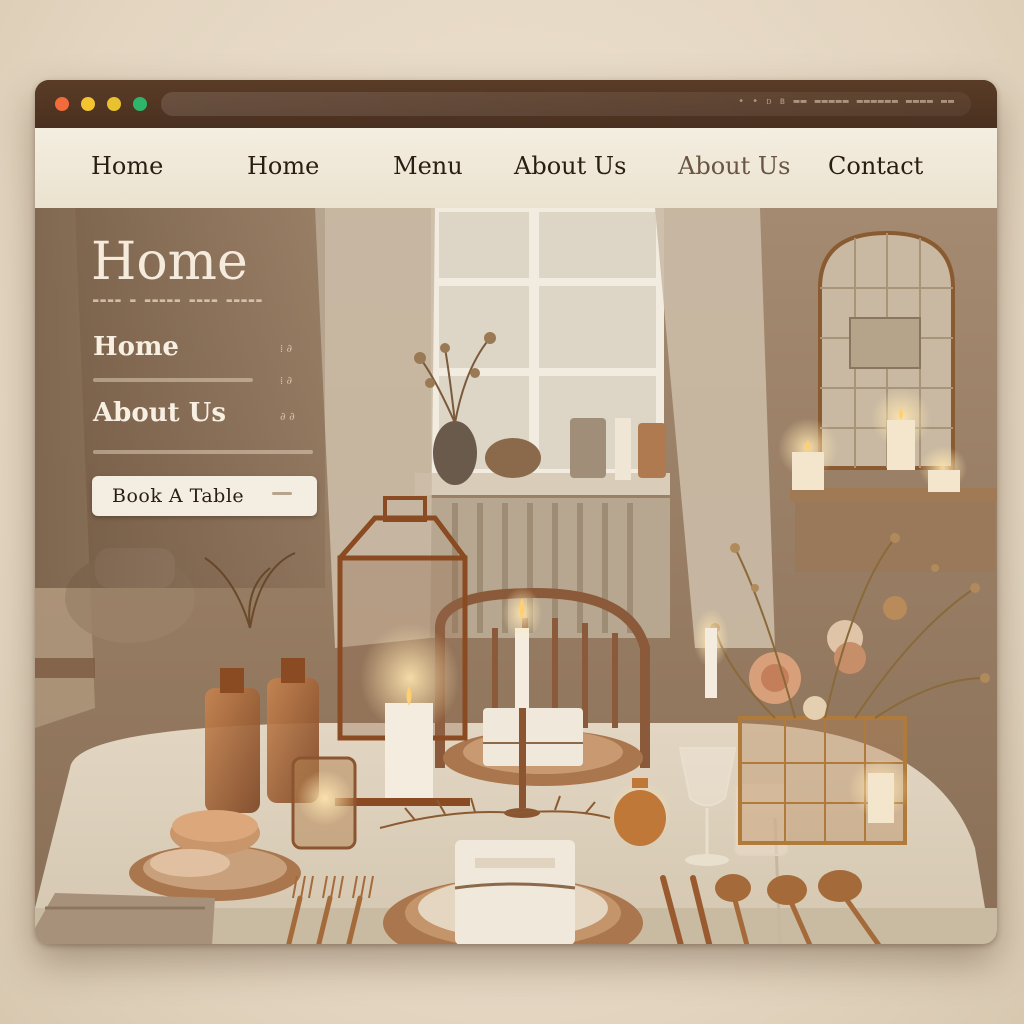 The width and height of the screenshot is (1024, 1024). I want to click on sidebar-item-home: Home, so click(136, 347).